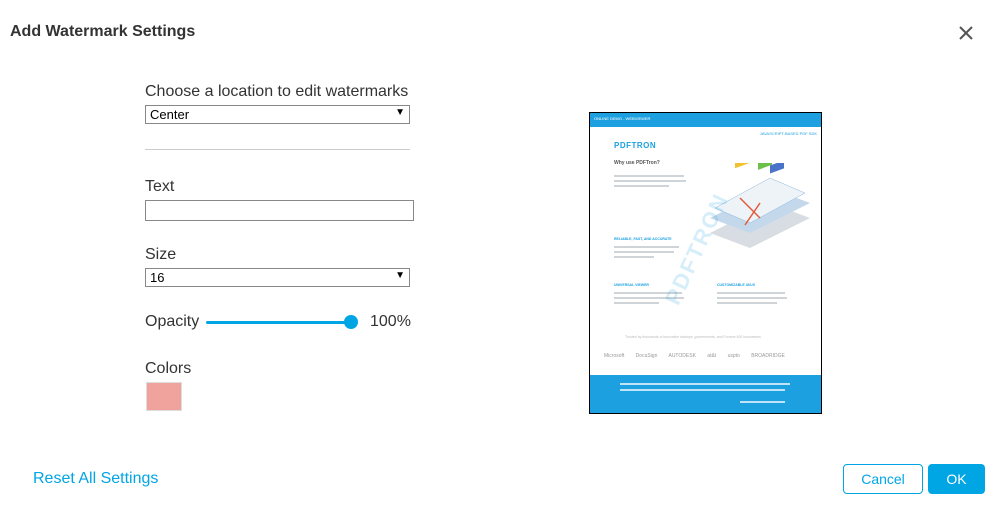  I want to click on color-swatch, so click(164, 396).